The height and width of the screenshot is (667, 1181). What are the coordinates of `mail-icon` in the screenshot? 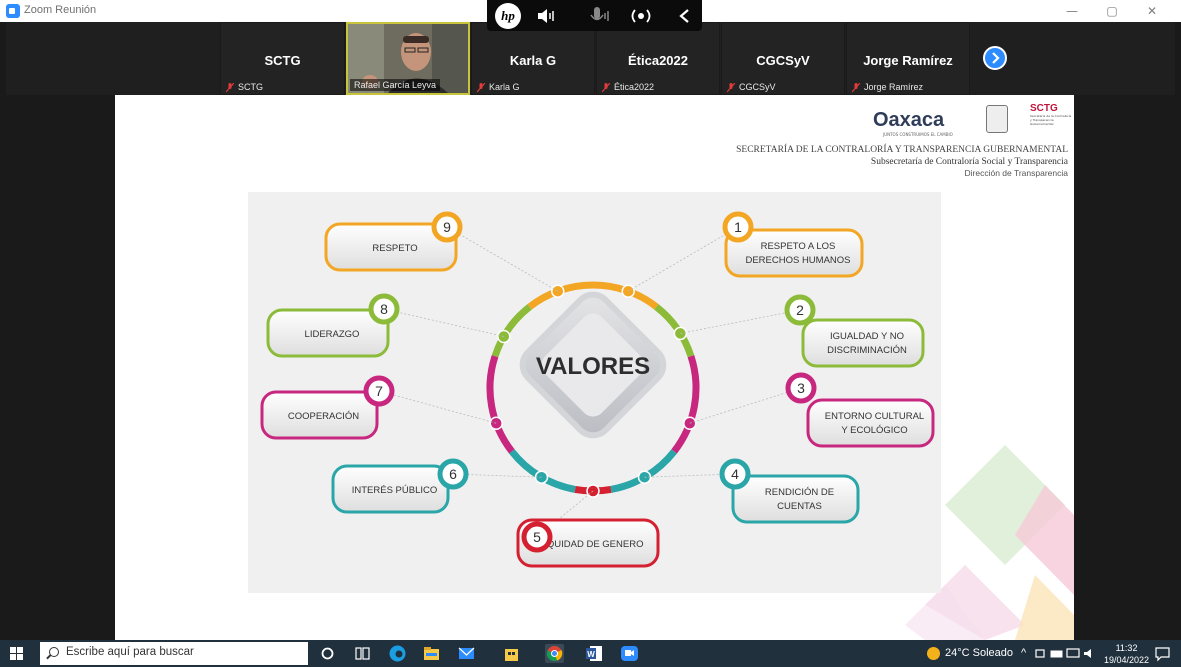 It's located at (466, 653).